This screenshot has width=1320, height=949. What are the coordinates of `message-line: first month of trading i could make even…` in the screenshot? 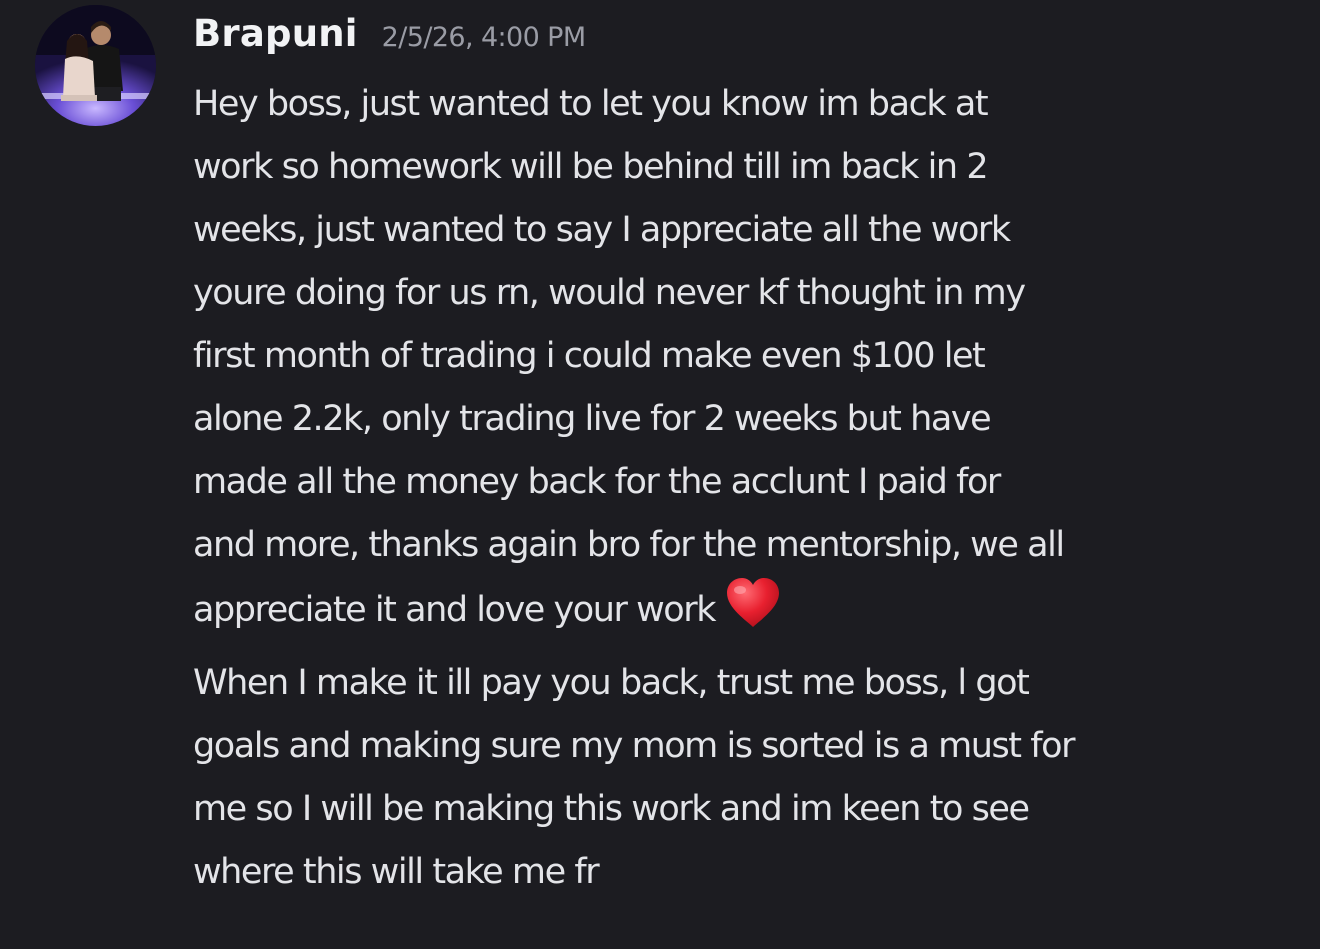 It's located at (589, 356).